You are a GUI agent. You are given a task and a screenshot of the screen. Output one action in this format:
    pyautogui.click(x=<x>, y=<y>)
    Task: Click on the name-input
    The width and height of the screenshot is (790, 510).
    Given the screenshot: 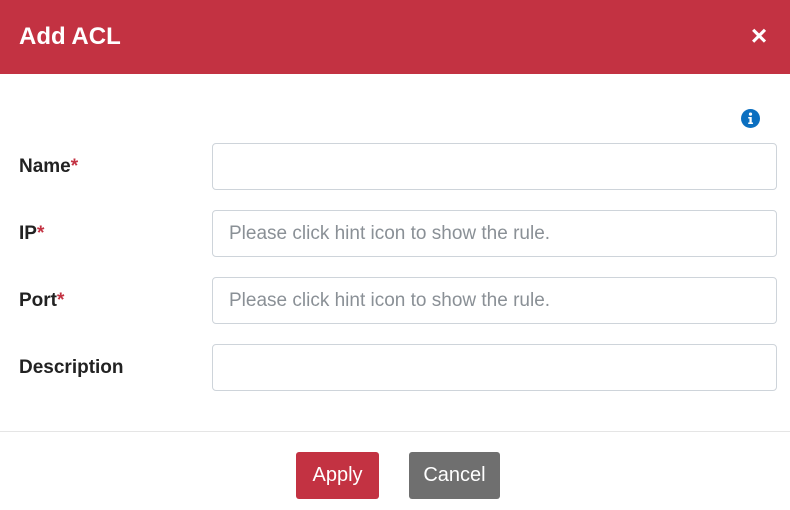 What is the action you would take?
    pyautogui.click(x=494, y=166)
    